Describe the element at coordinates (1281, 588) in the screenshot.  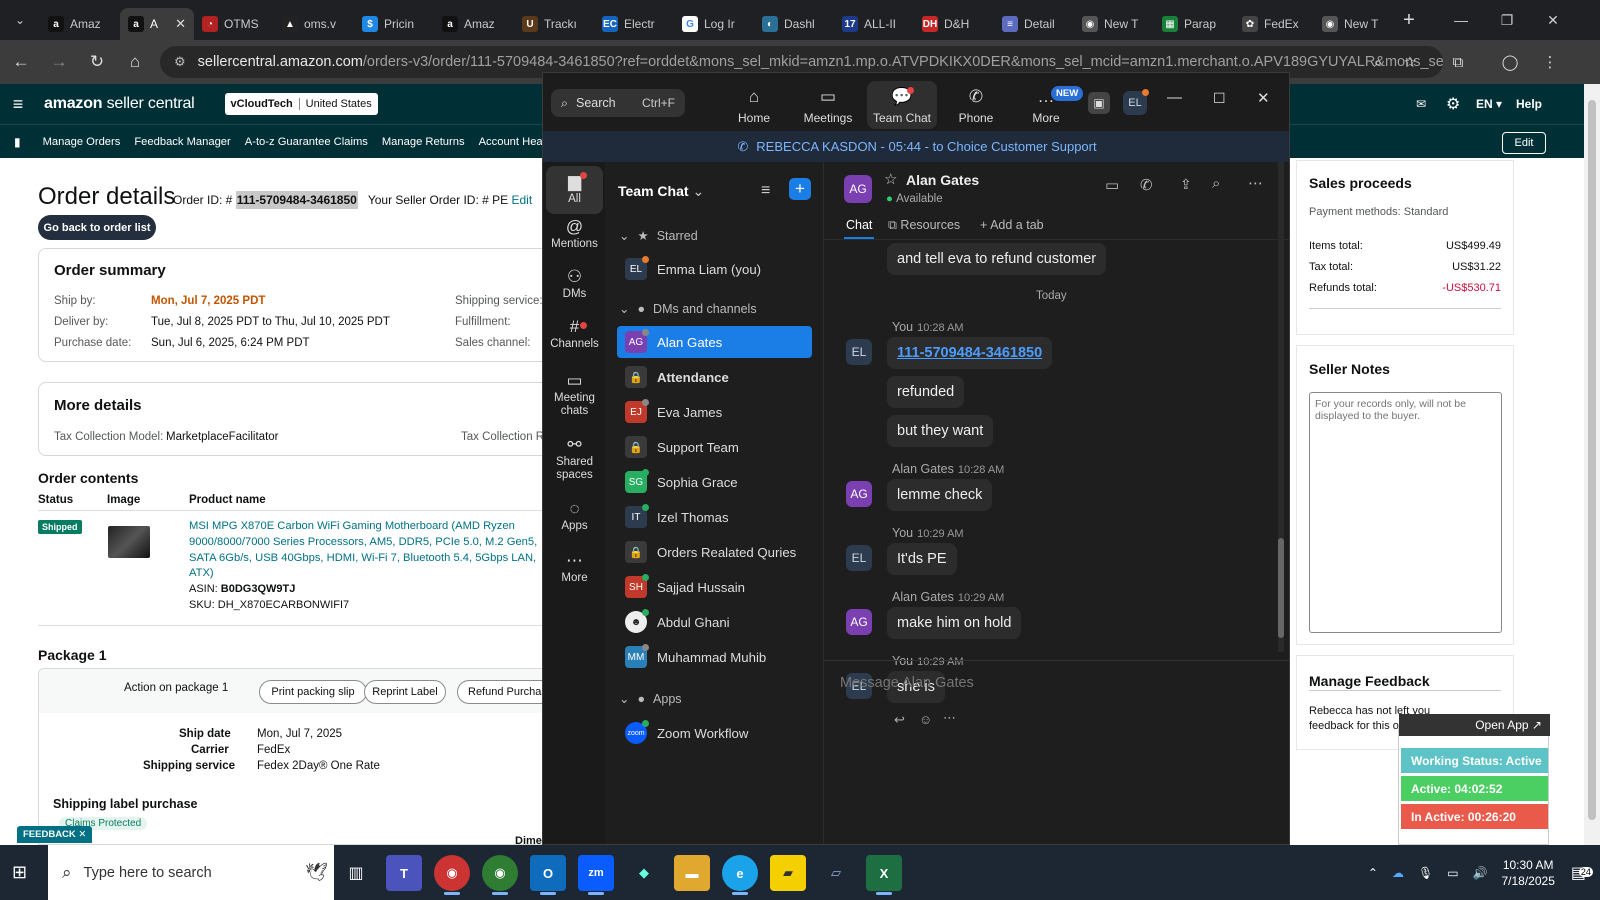
I see `chat-scroll-thumb` at that location.